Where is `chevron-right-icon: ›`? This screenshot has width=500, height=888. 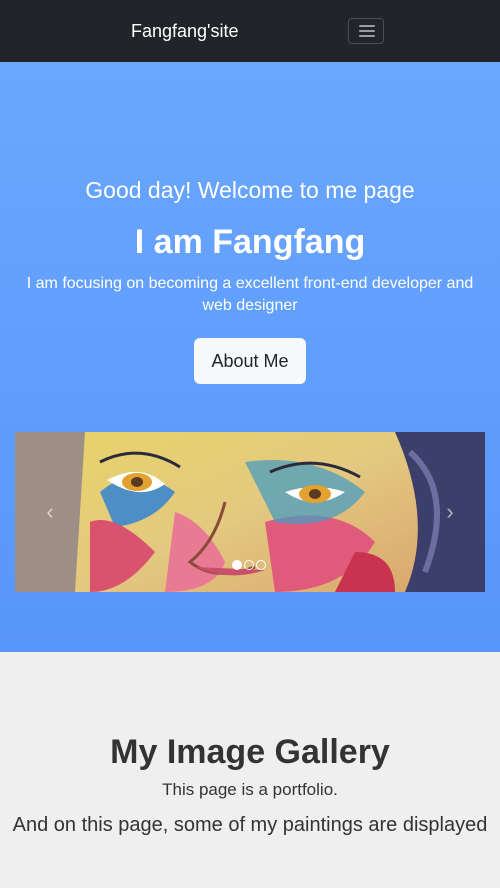 chevron-right-icon: › is located at coordinates (450, 511).